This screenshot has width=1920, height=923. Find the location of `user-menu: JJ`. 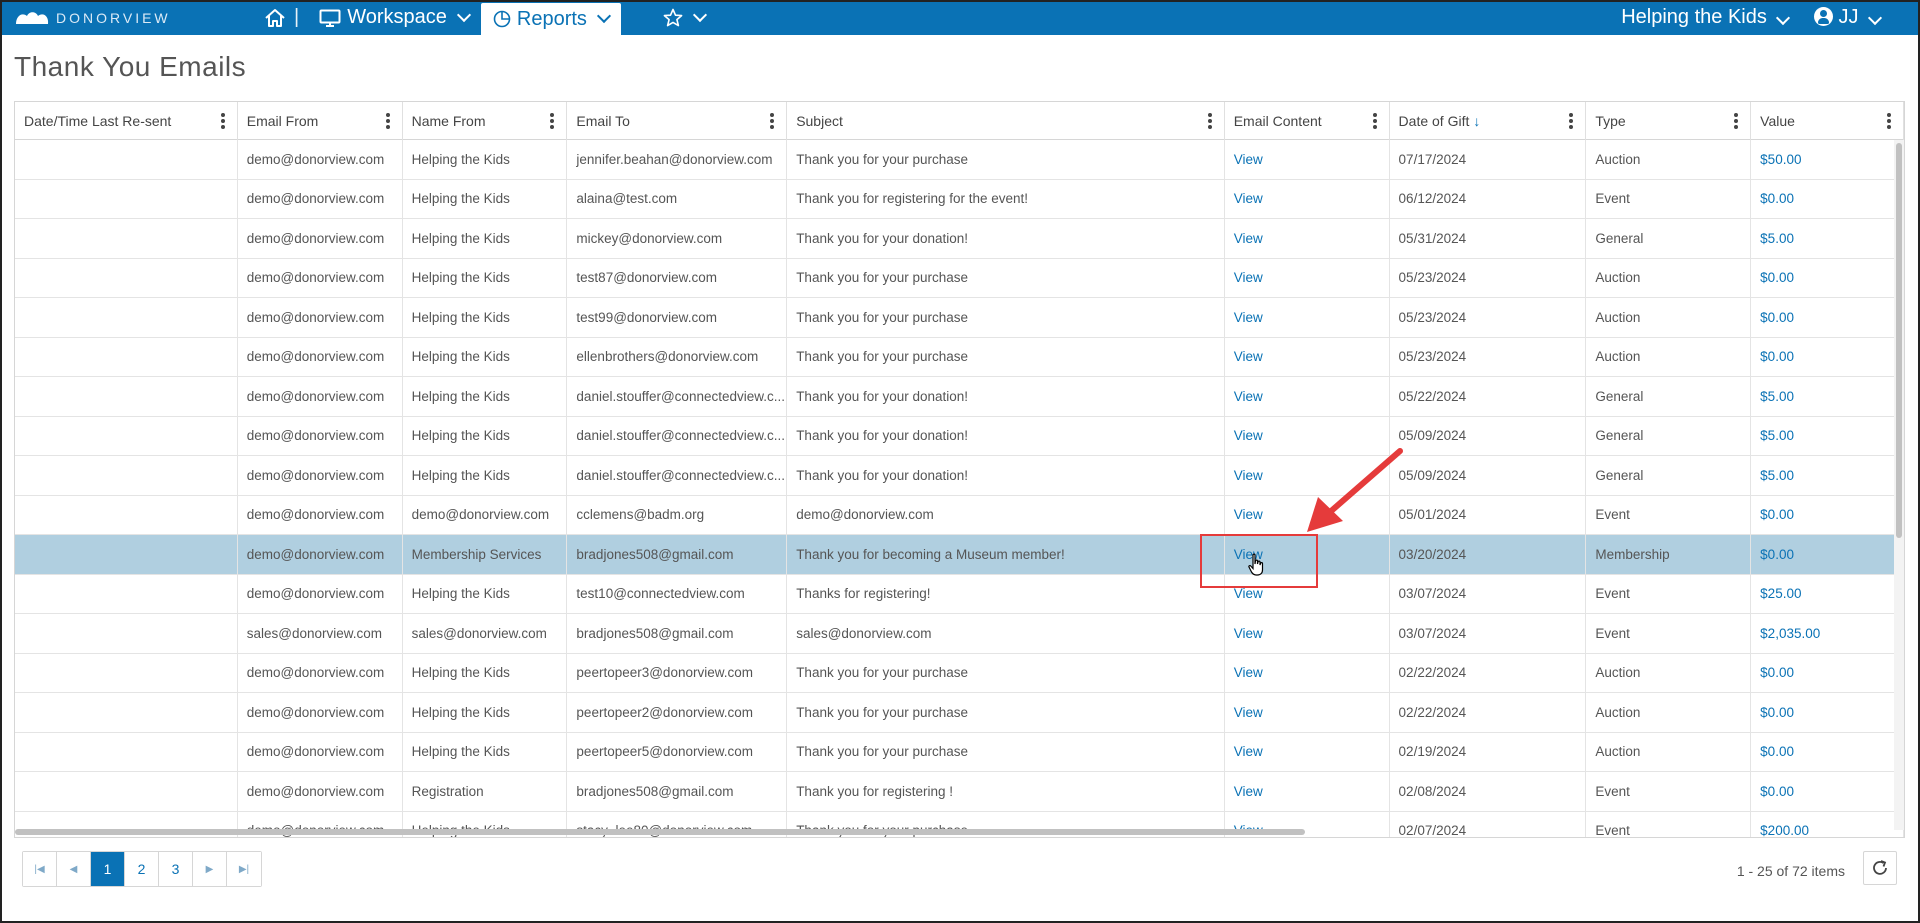

user-menu: JJ is located at coordinates (1848, 17).